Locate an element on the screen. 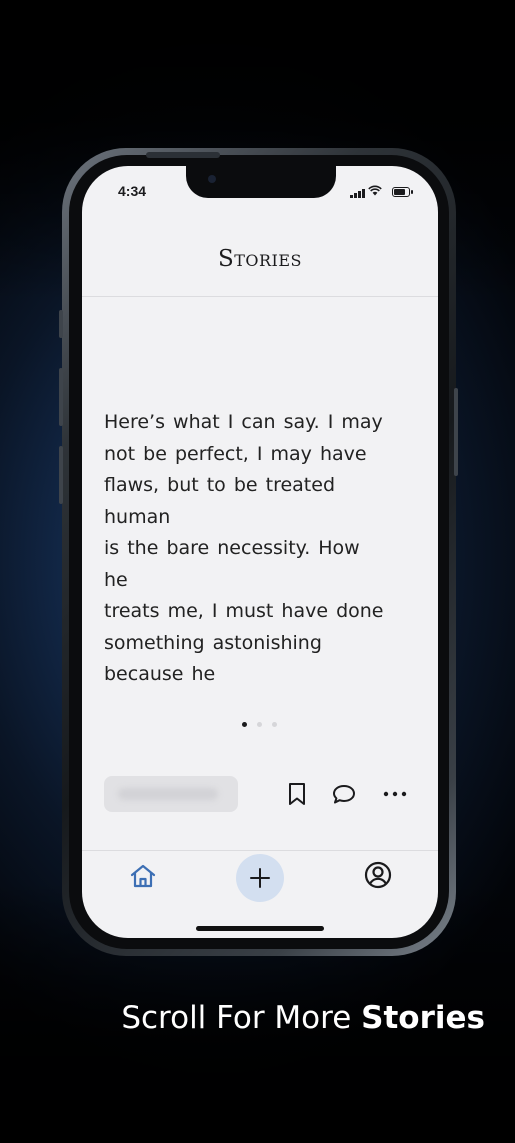 This screenshot has width=515, height=1143. promo-caption: Scroll For More Stories is located at coordinates (242, 1018).